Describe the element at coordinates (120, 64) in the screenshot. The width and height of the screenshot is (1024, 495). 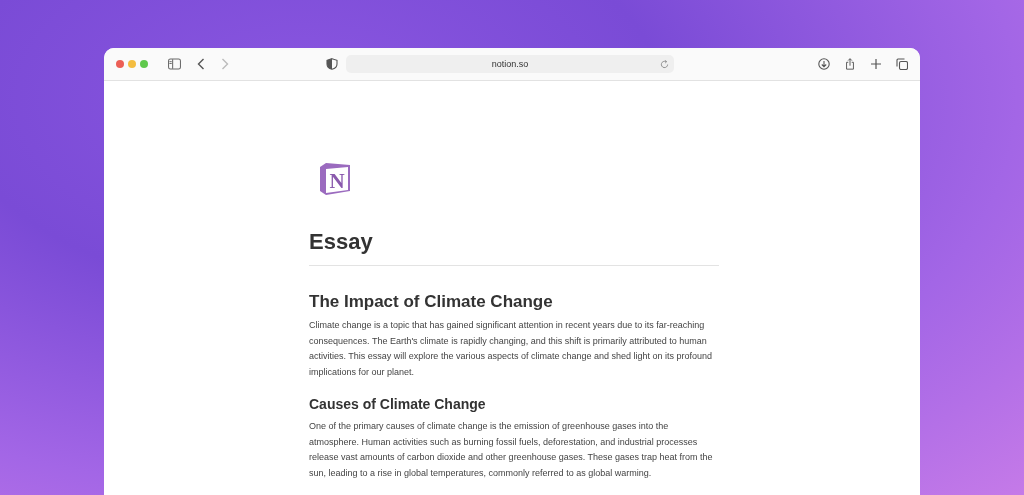
I see `close-button` at that location.